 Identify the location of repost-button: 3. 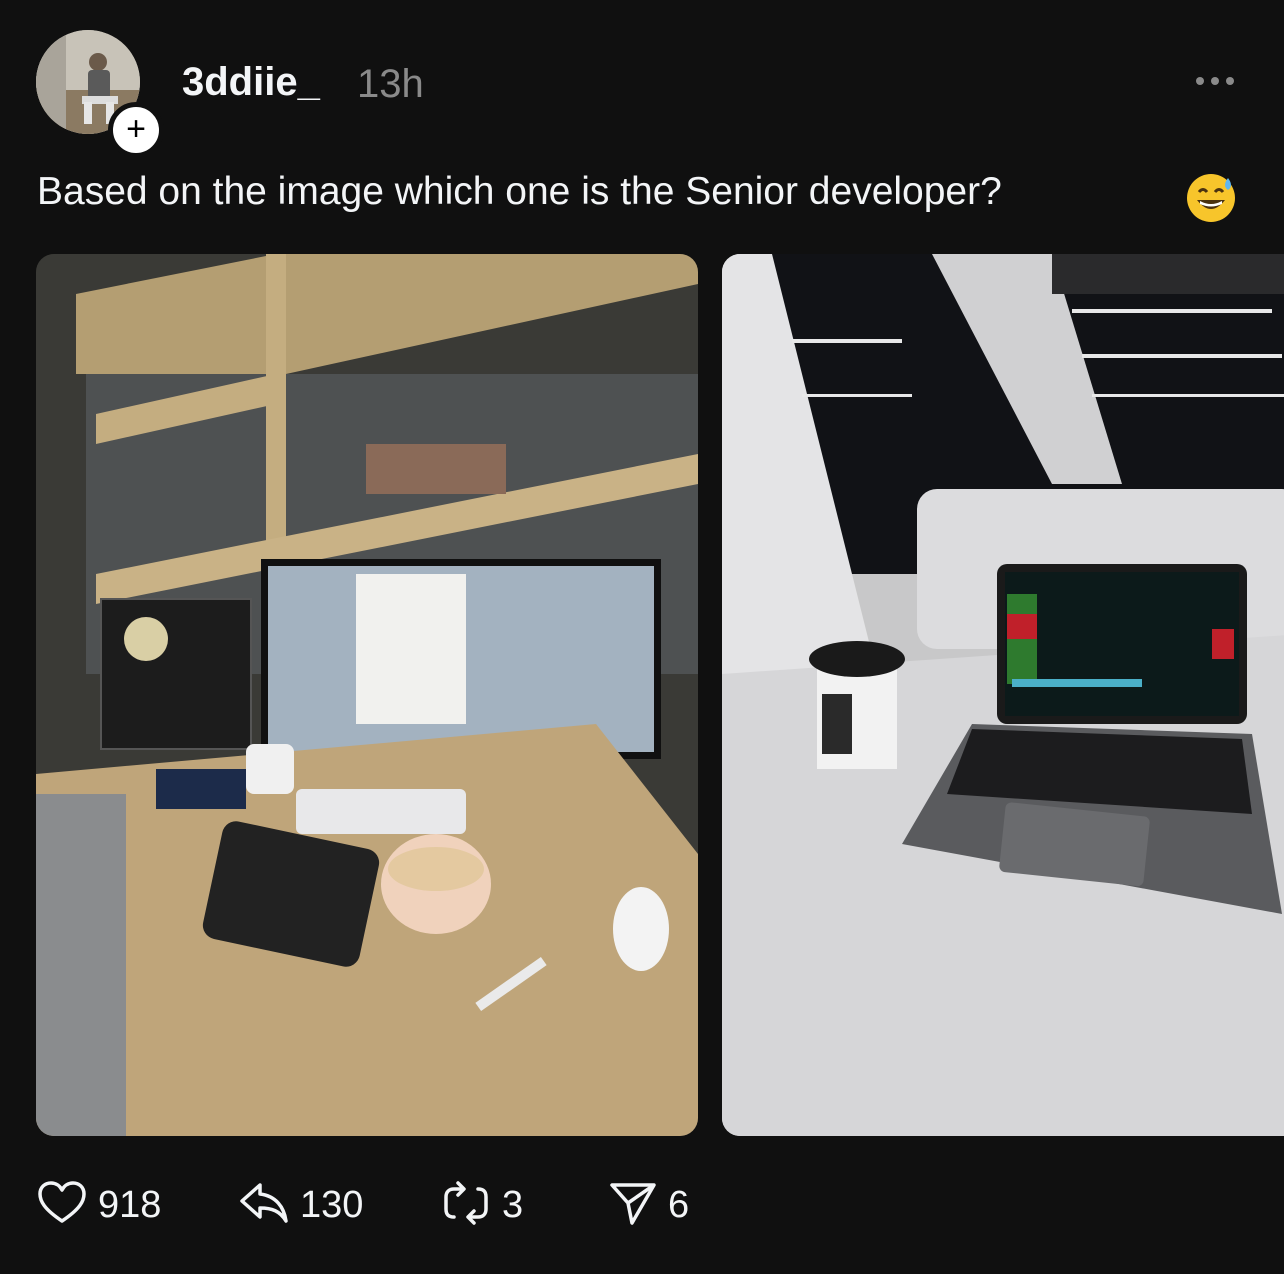
(481, 1205).